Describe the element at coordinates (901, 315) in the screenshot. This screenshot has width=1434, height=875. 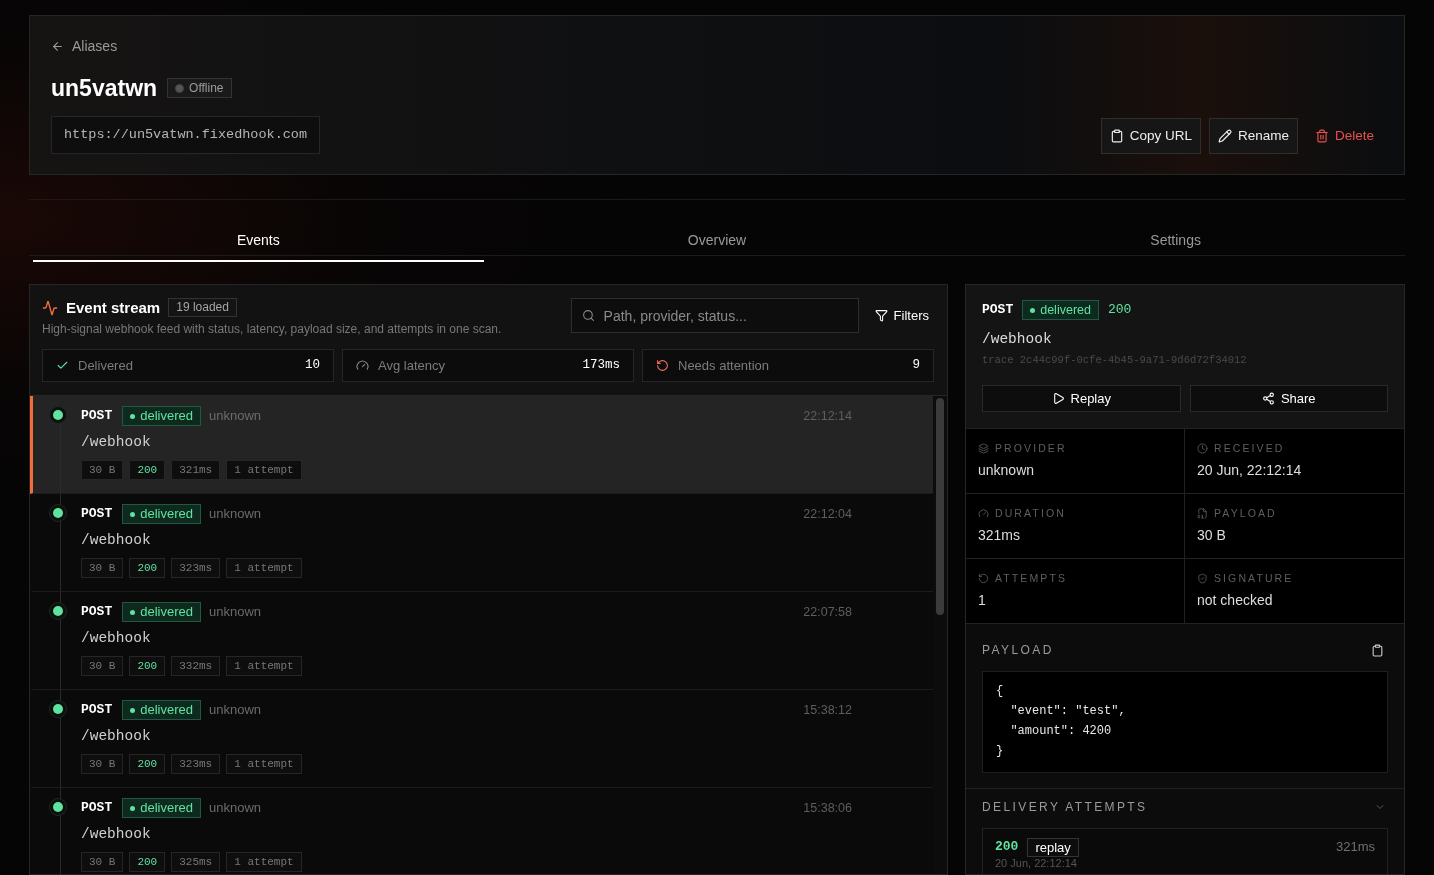
I see `filters-button: Filters` at that location.